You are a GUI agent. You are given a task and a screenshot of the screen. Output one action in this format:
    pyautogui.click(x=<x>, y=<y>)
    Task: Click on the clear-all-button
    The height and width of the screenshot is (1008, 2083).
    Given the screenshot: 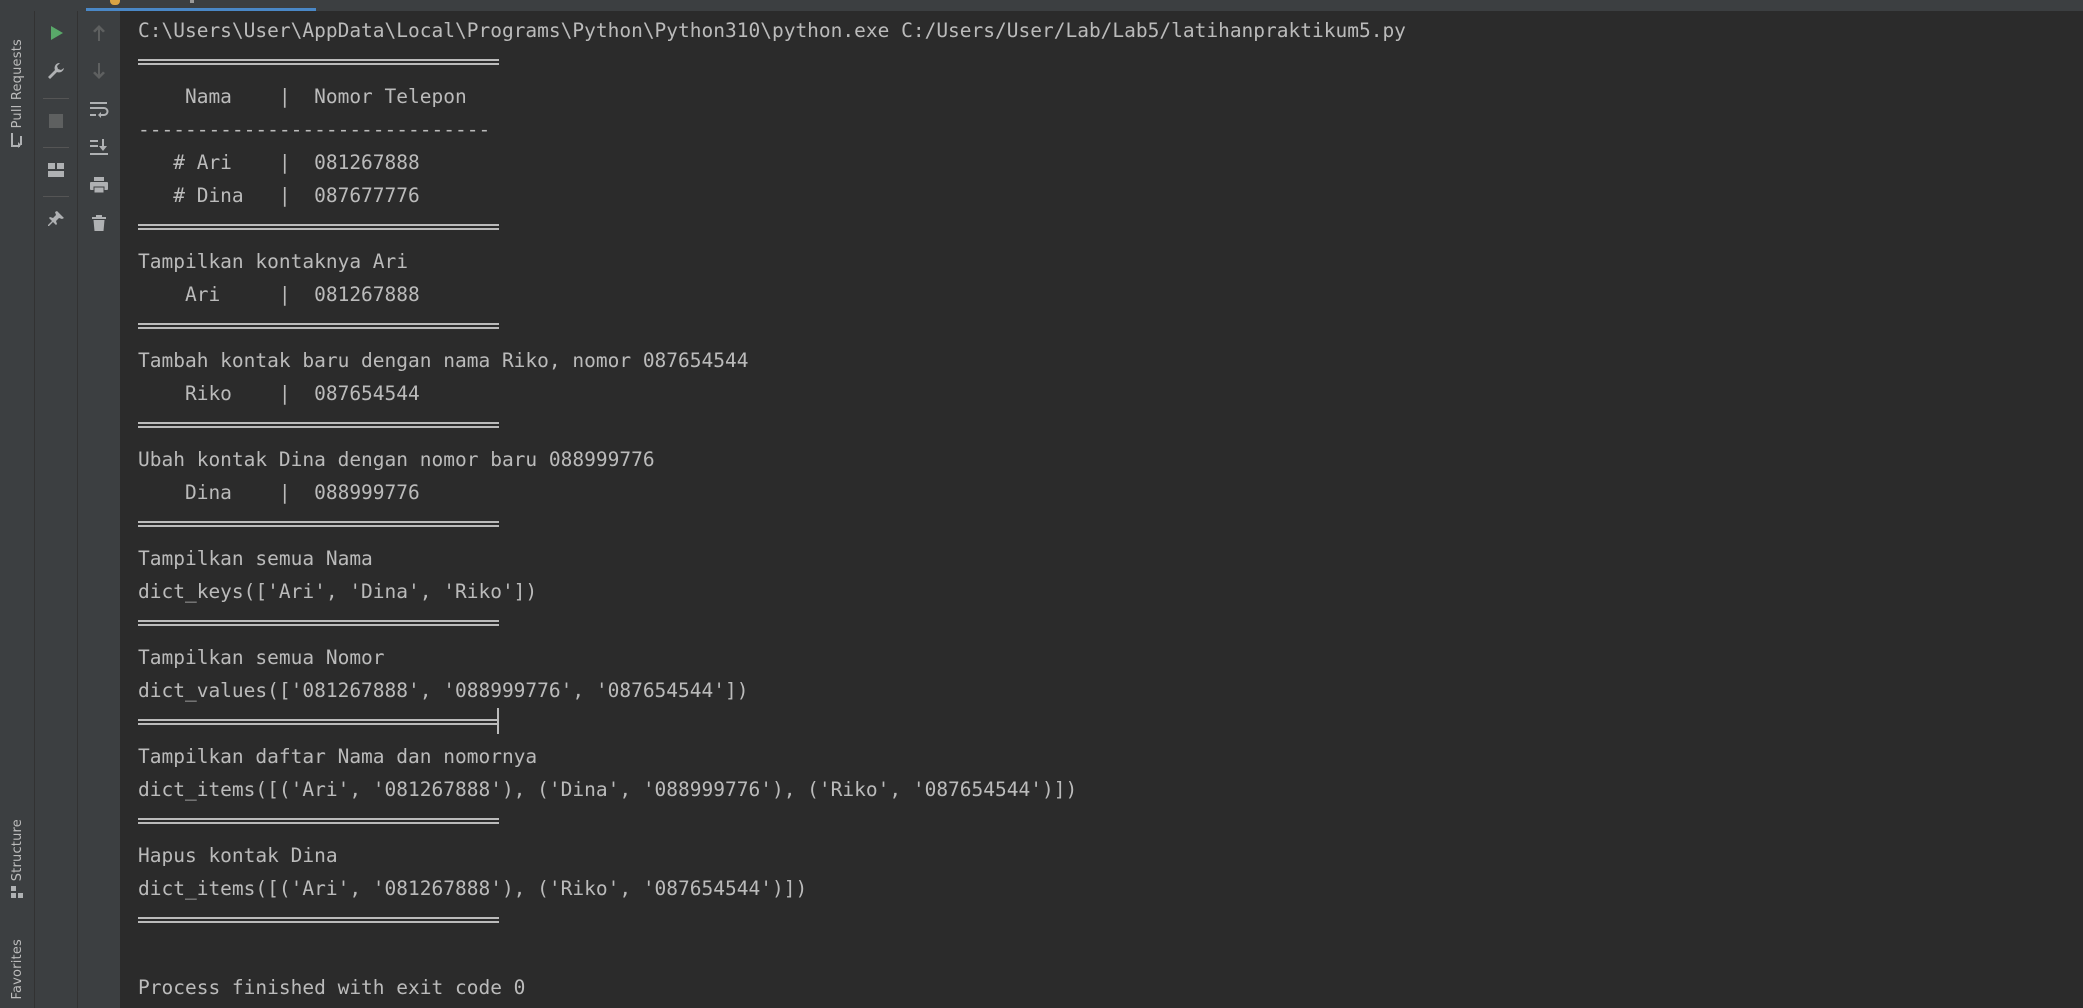 What is the action you would take?
    pyautogui.click(x=99, y=223)
    